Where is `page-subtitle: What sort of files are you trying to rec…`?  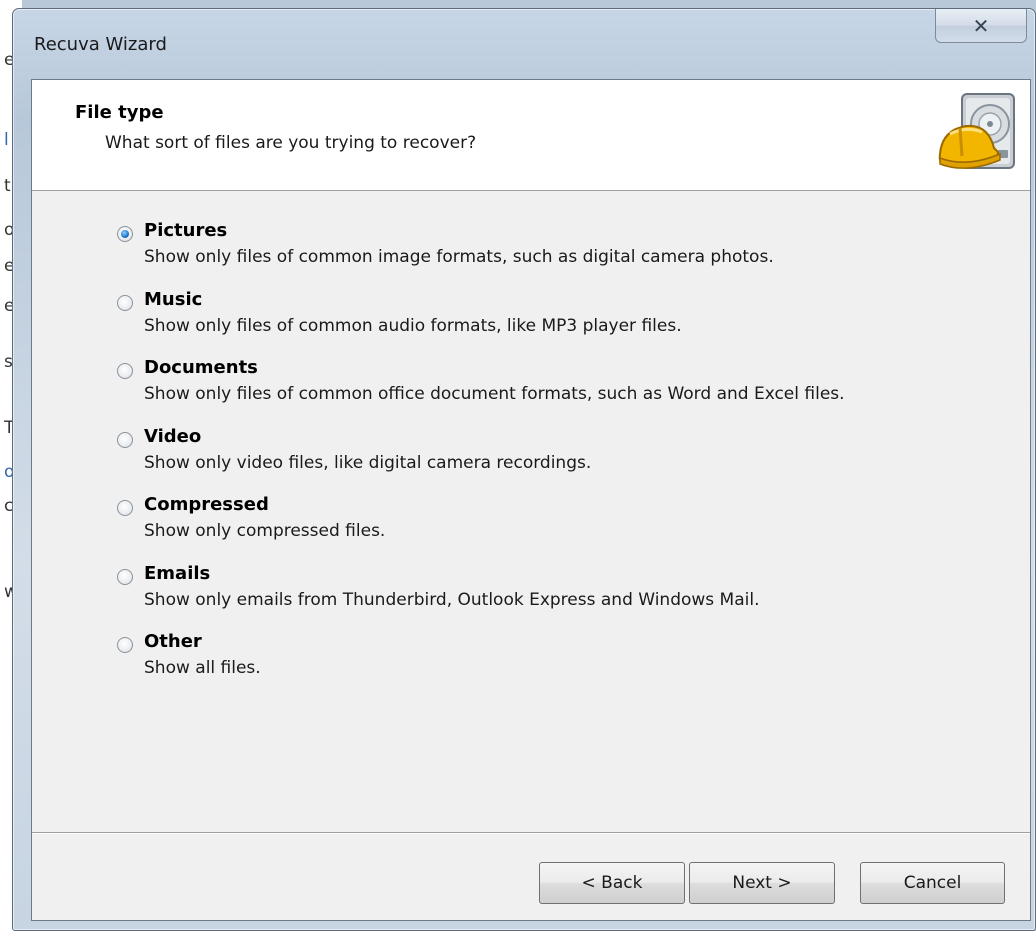
page-subtitle: What sort of files are you trying to rec… is located at coordinates (291, 143).